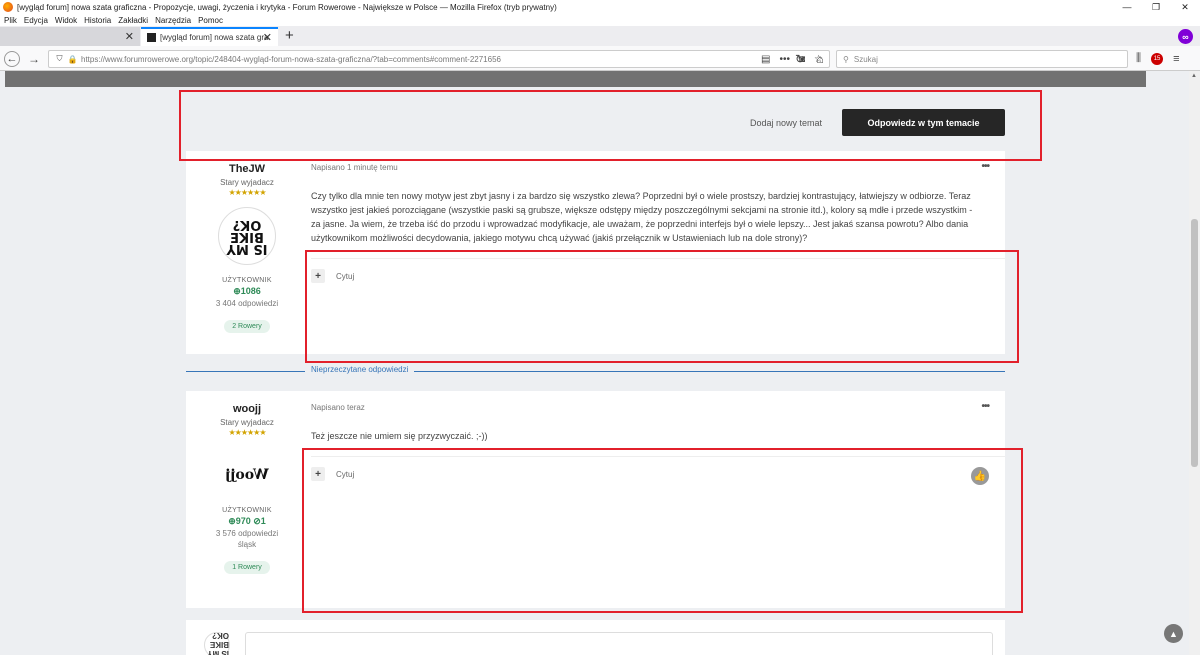 The height and width of the screenshot is (655, 1200). Describe the element at coordinates (12, 59) in the screenshot. I see `back-button: ←` at that location.